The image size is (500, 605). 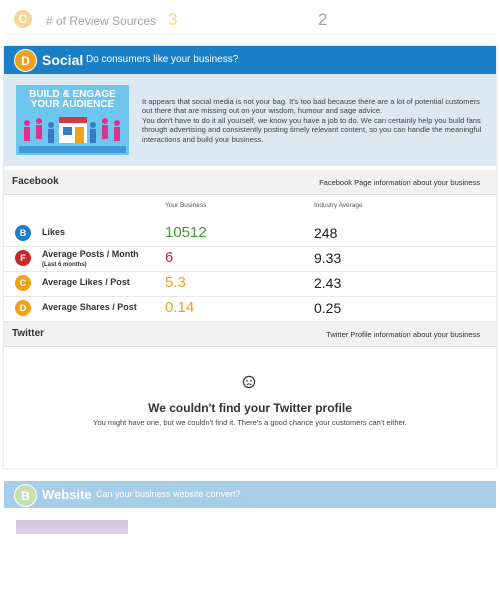 I want to click on industry-average-value: 9.33, so click(x=328, y=258).